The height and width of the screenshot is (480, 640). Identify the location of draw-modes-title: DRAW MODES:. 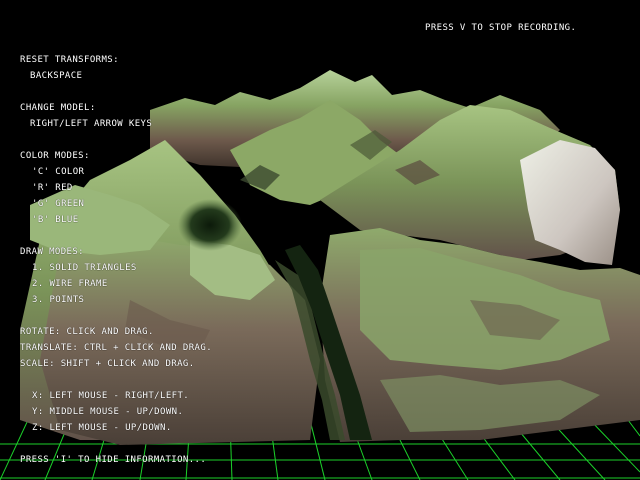
(52, 252).